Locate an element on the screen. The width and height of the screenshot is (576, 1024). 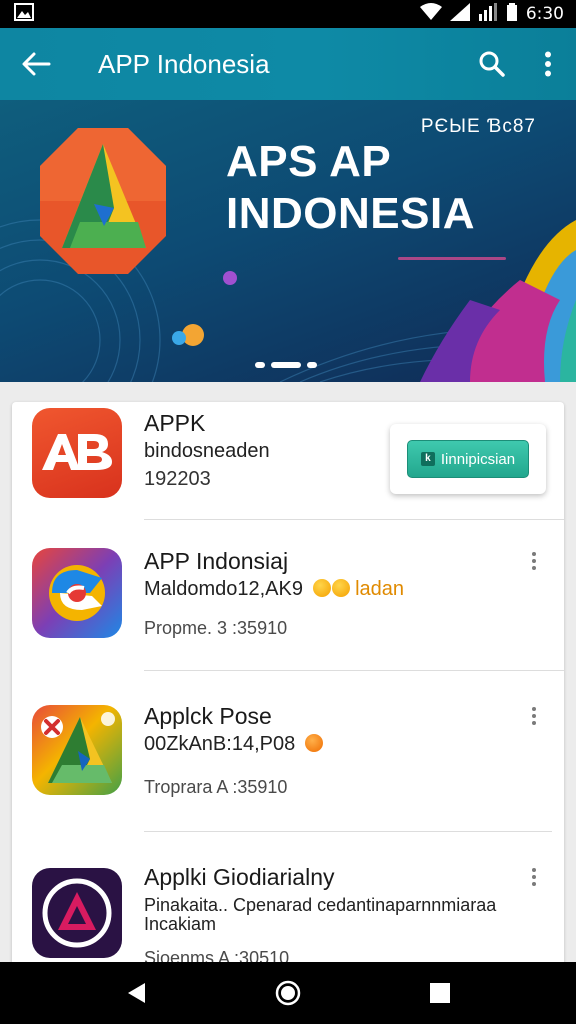
install-popup: k Iinnipicsian is located at coordinates (468, 459).